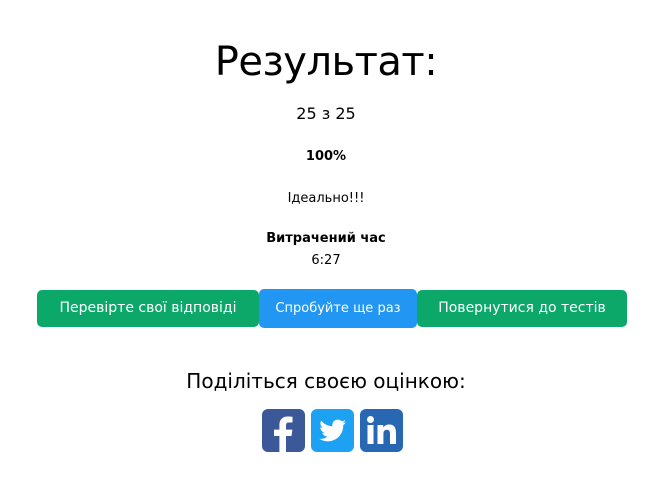 Image resolution: width=652 pixels, height=501 pixels. What do you see at coordinates (326, 238) in the screenshot?
I see `time-spent-label: Витрачений час` at bounding box center [326, 238].